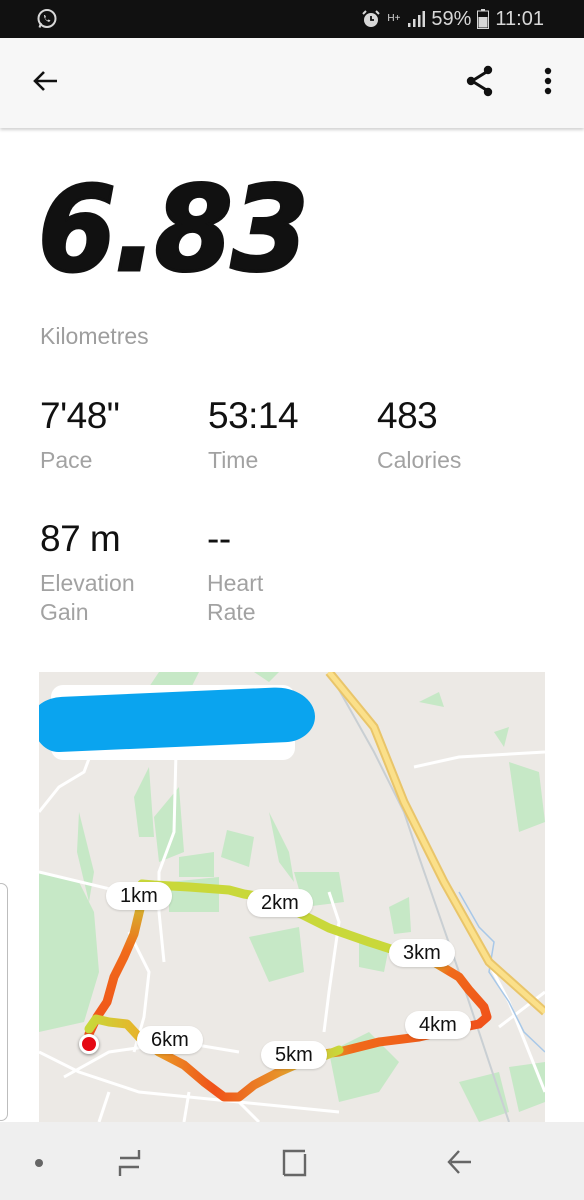 The width and height of the screenshot is (584, 1200). What do you see at coordinates (438, 1025) in the screenshot?
I see `km-marker: 4km` at bounding box center [438, 1025].